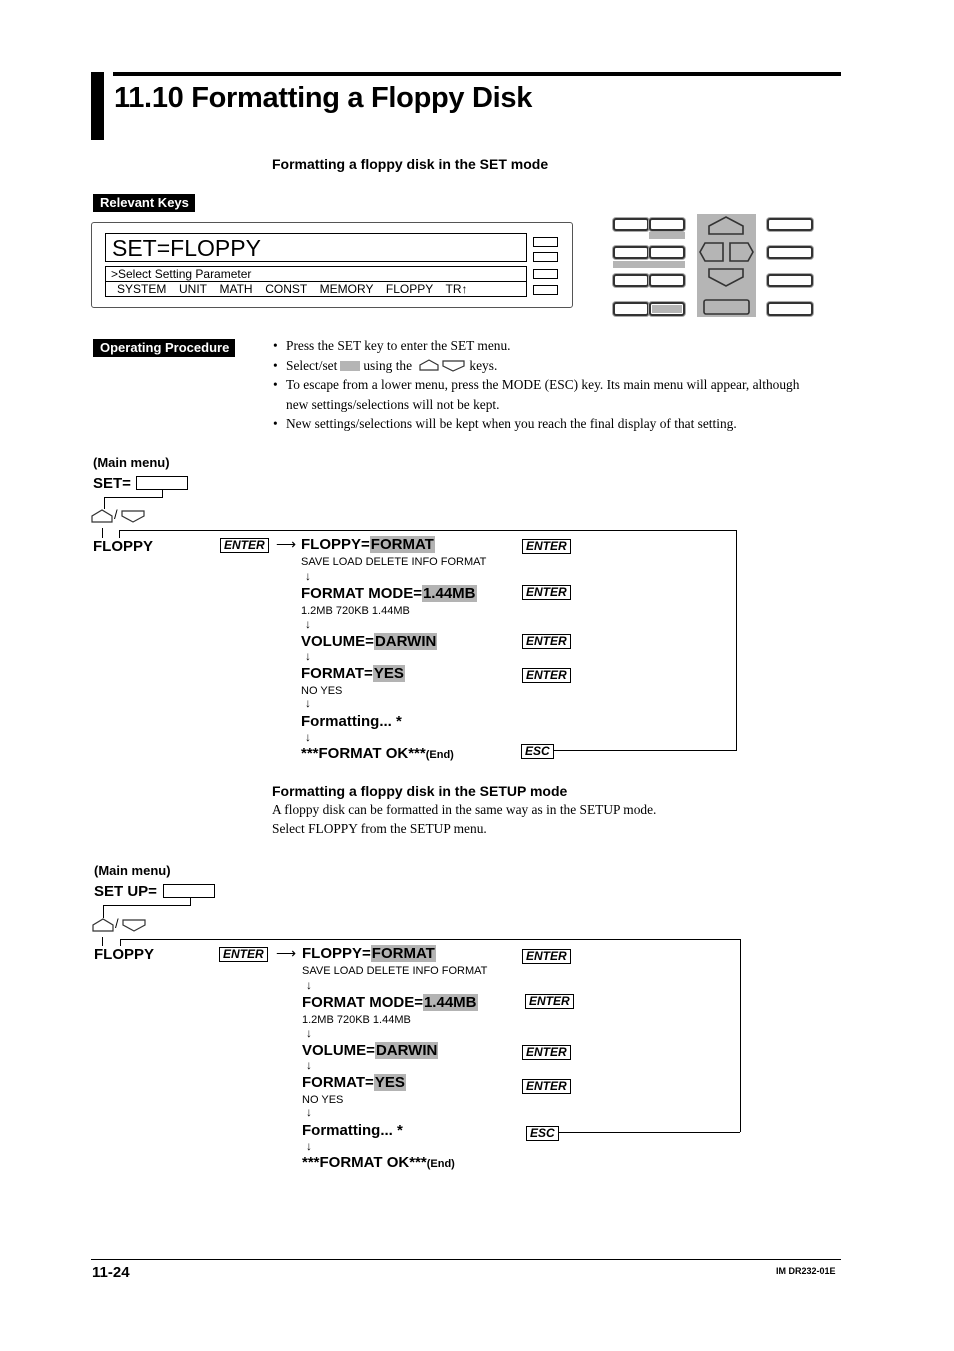 The height and width of the screenshot is (1351, 954). I want to click on relevant-keys-tag: Relevant Keys, so click(144, 203).